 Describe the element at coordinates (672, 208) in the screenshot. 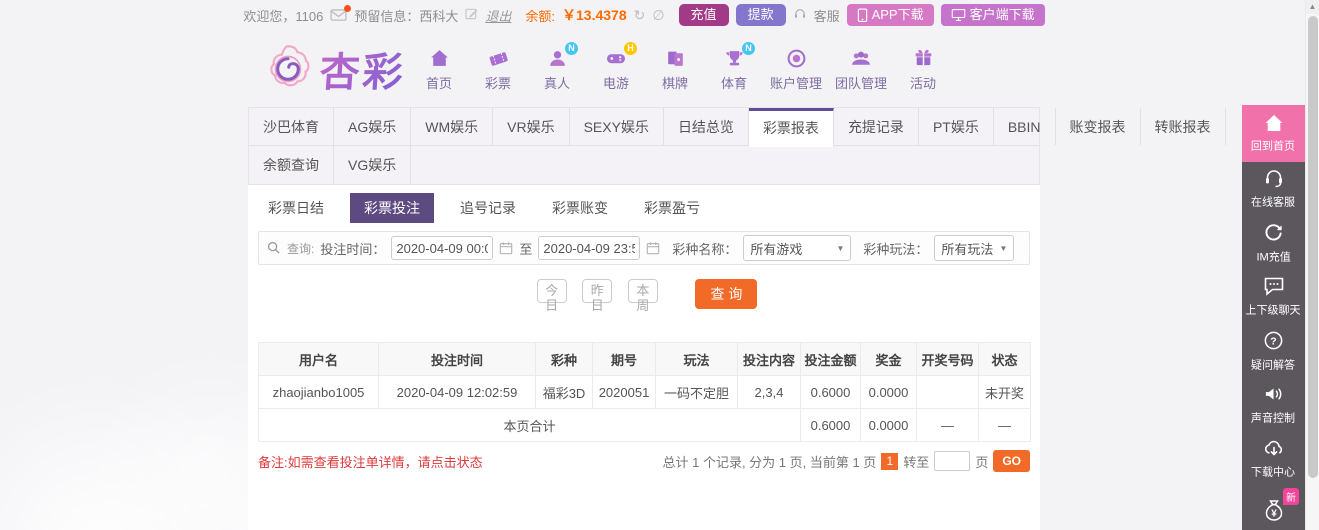

I see `subtab-lottery-pl: 彩票盈亏` at that location.